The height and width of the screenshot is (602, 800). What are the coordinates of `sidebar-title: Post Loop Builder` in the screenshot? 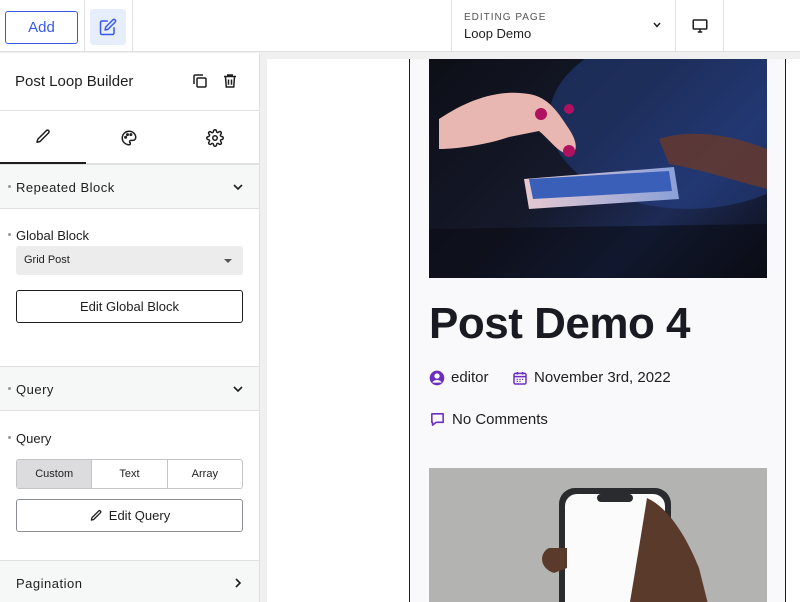 It's located at (74, 81).